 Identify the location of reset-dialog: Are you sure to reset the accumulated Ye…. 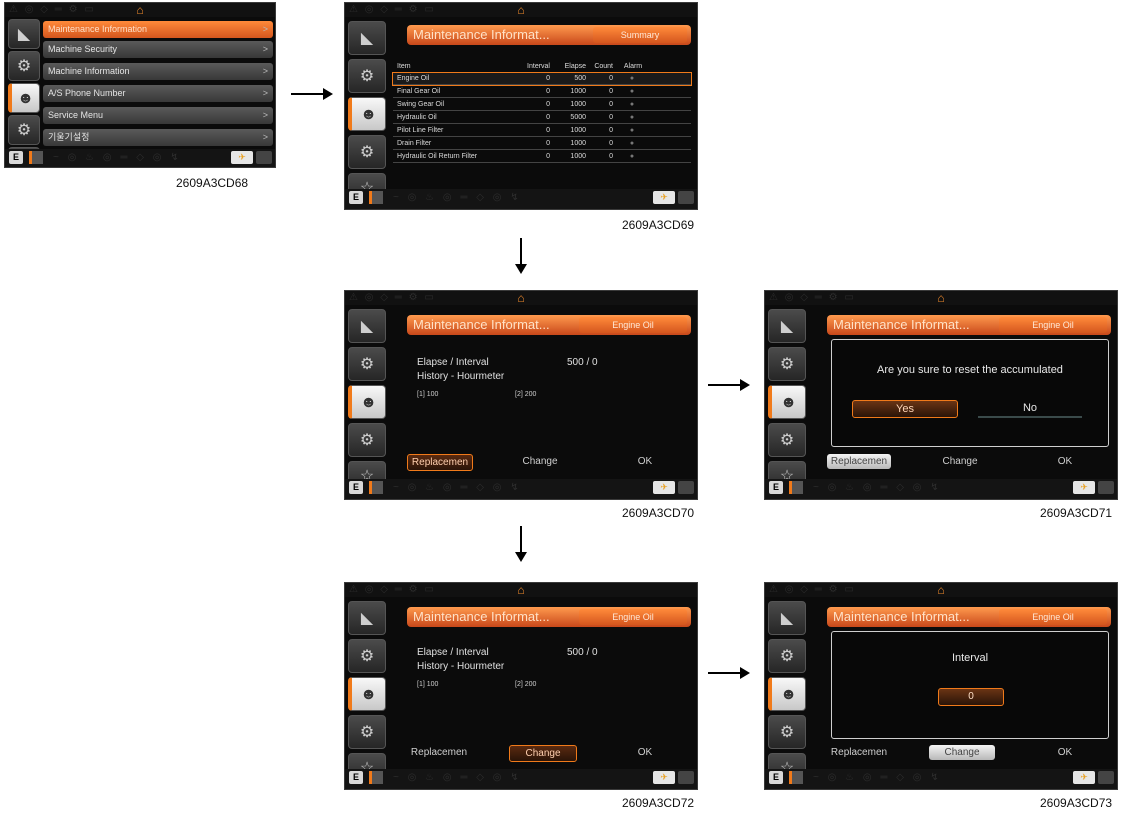
(970, 393).